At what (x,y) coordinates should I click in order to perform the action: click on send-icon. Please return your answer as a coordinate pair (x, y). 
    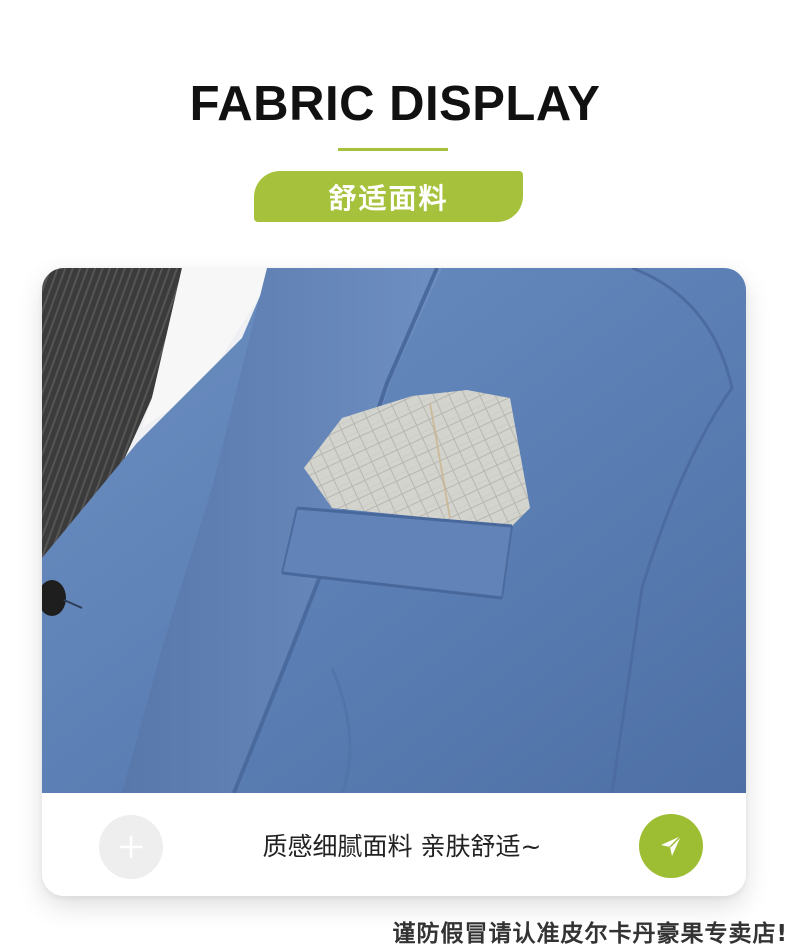
    Looking at the image, I should click on (671, 845).